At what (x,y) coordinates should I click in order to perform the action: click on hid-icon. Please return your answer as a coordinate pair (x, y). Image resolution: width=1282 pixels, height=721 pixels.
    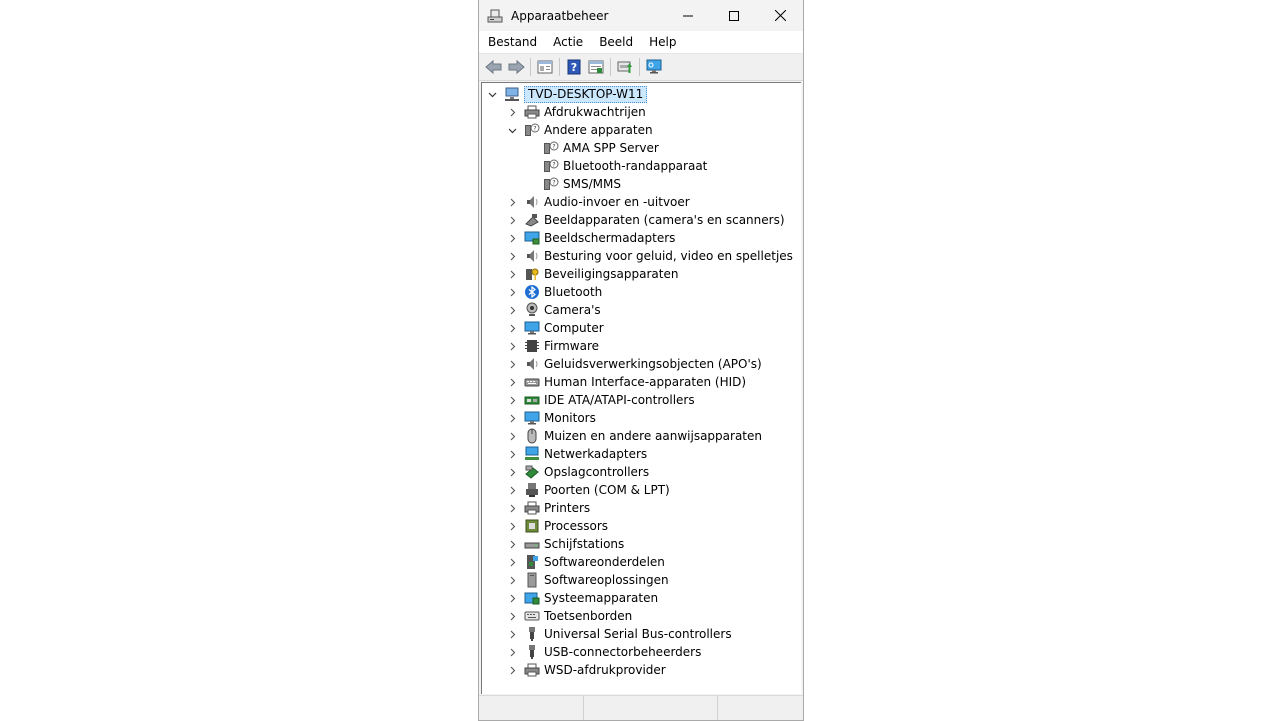
    Looking at the image, I should click on (532, 382).